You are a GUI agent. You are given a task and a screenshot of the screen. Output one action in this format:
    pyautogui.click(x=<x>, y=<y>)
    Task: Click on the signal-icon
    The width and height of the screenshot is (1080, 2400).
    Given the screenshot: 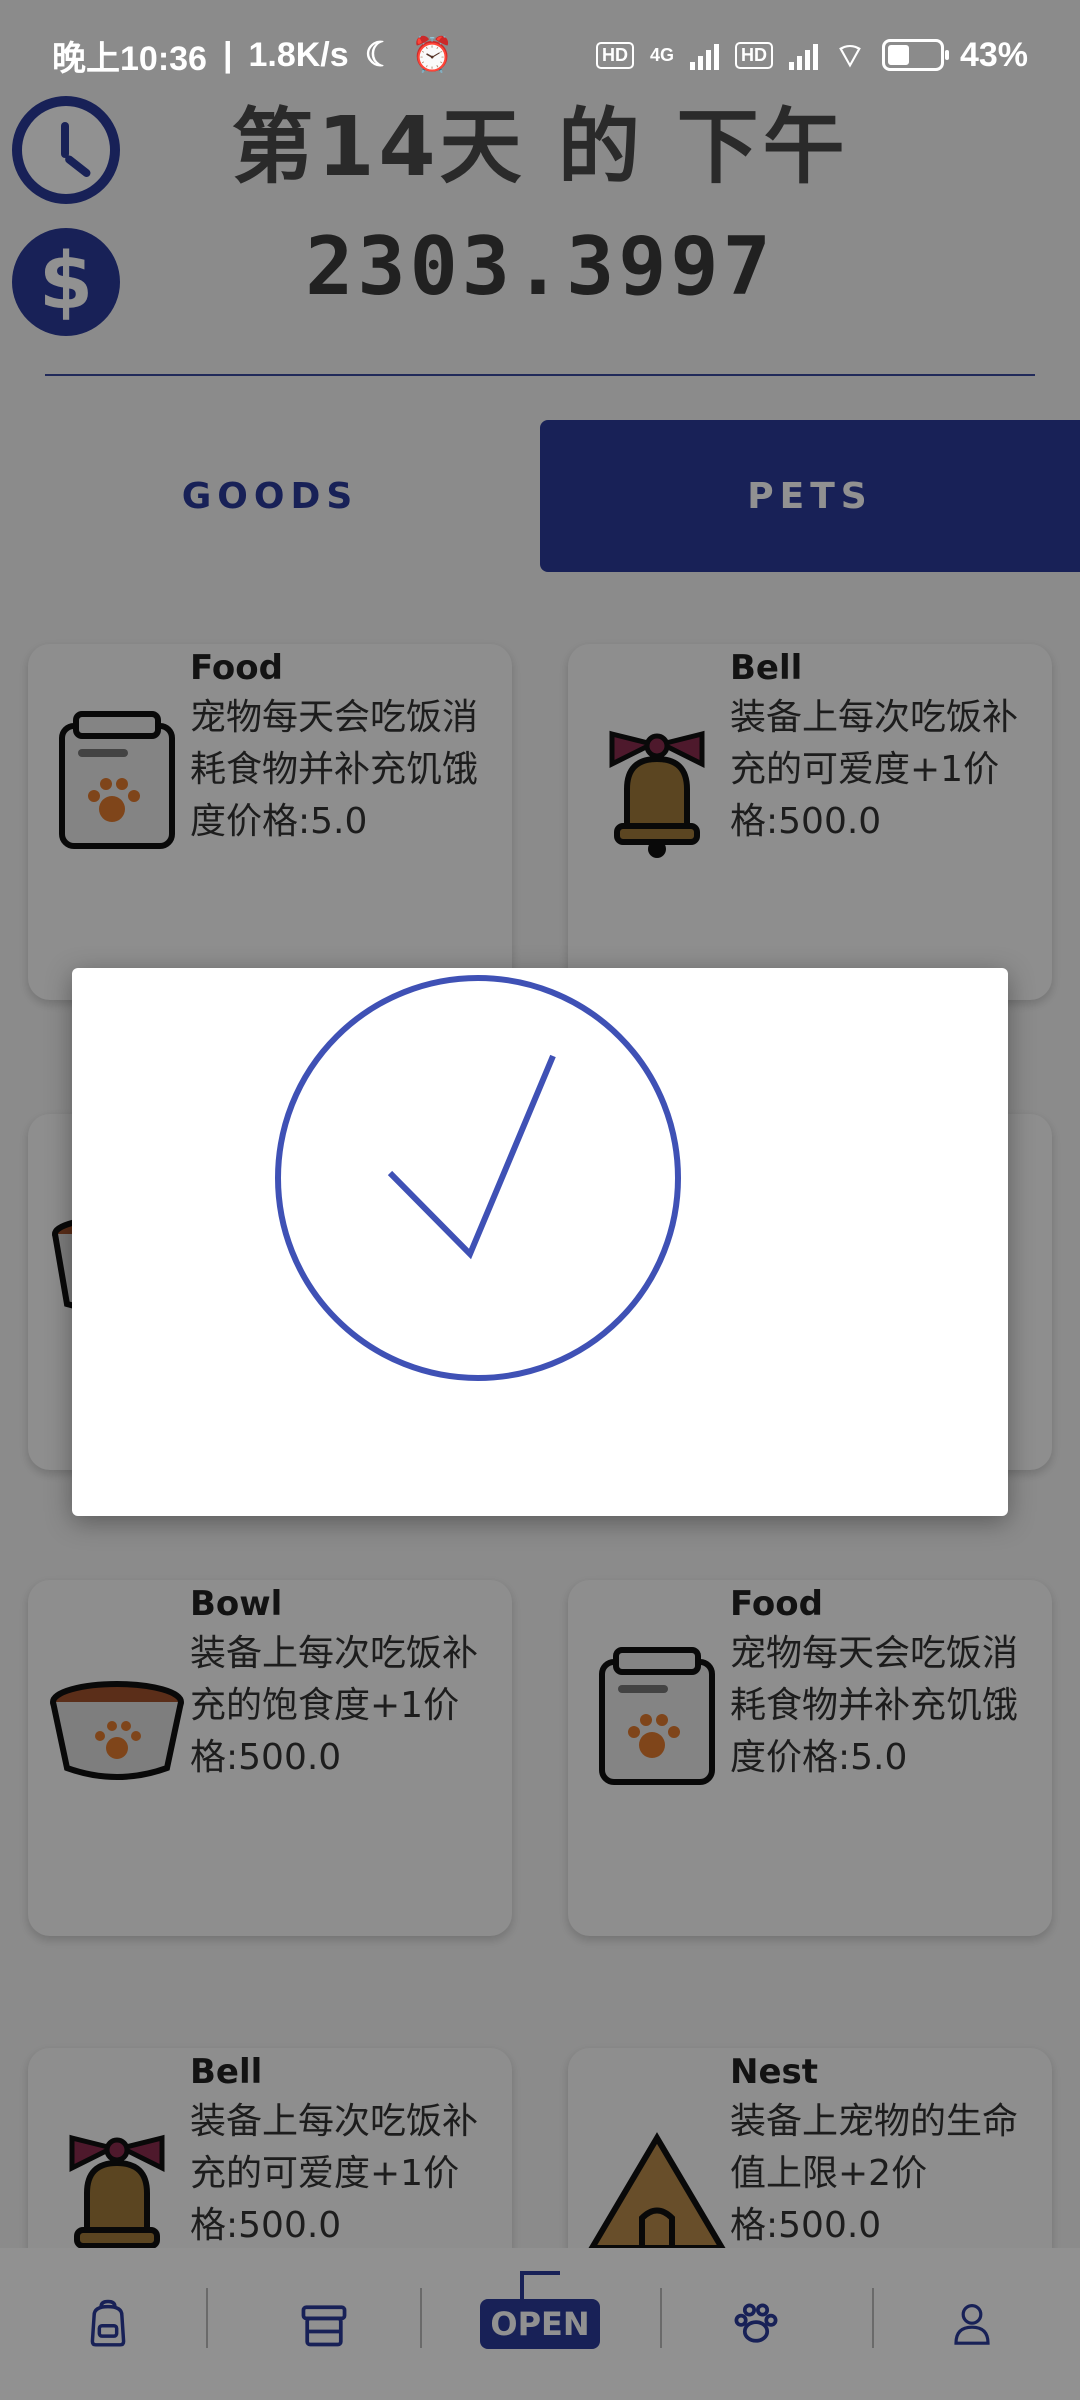 What is the action you would take?
    pyautogui.click(x=704, y=55)
    